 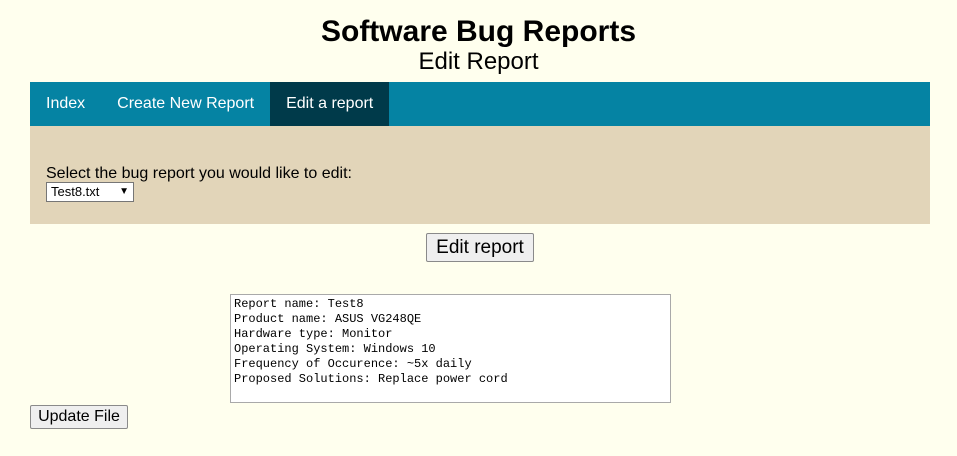 What do you see at coordinates (480, 104) in the screenshot?
I see `nav-bar: Index Create New Report Edit a report` at bounding box center [480, 104].